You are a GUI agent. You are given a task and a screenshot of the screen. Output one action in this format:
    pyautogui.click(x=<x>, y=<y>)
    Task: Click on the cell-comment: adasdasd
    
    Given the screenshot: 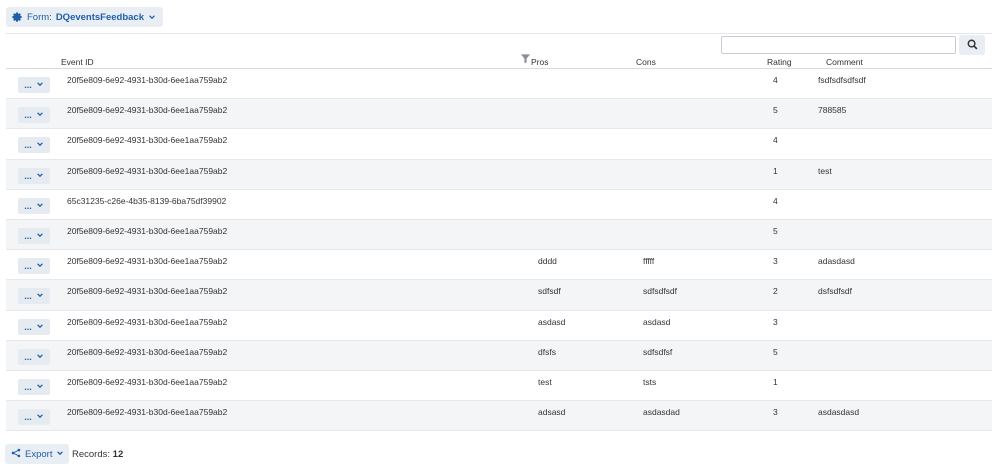 What is the action you would take?
    pyautogui.click(x=836, y=261)
    